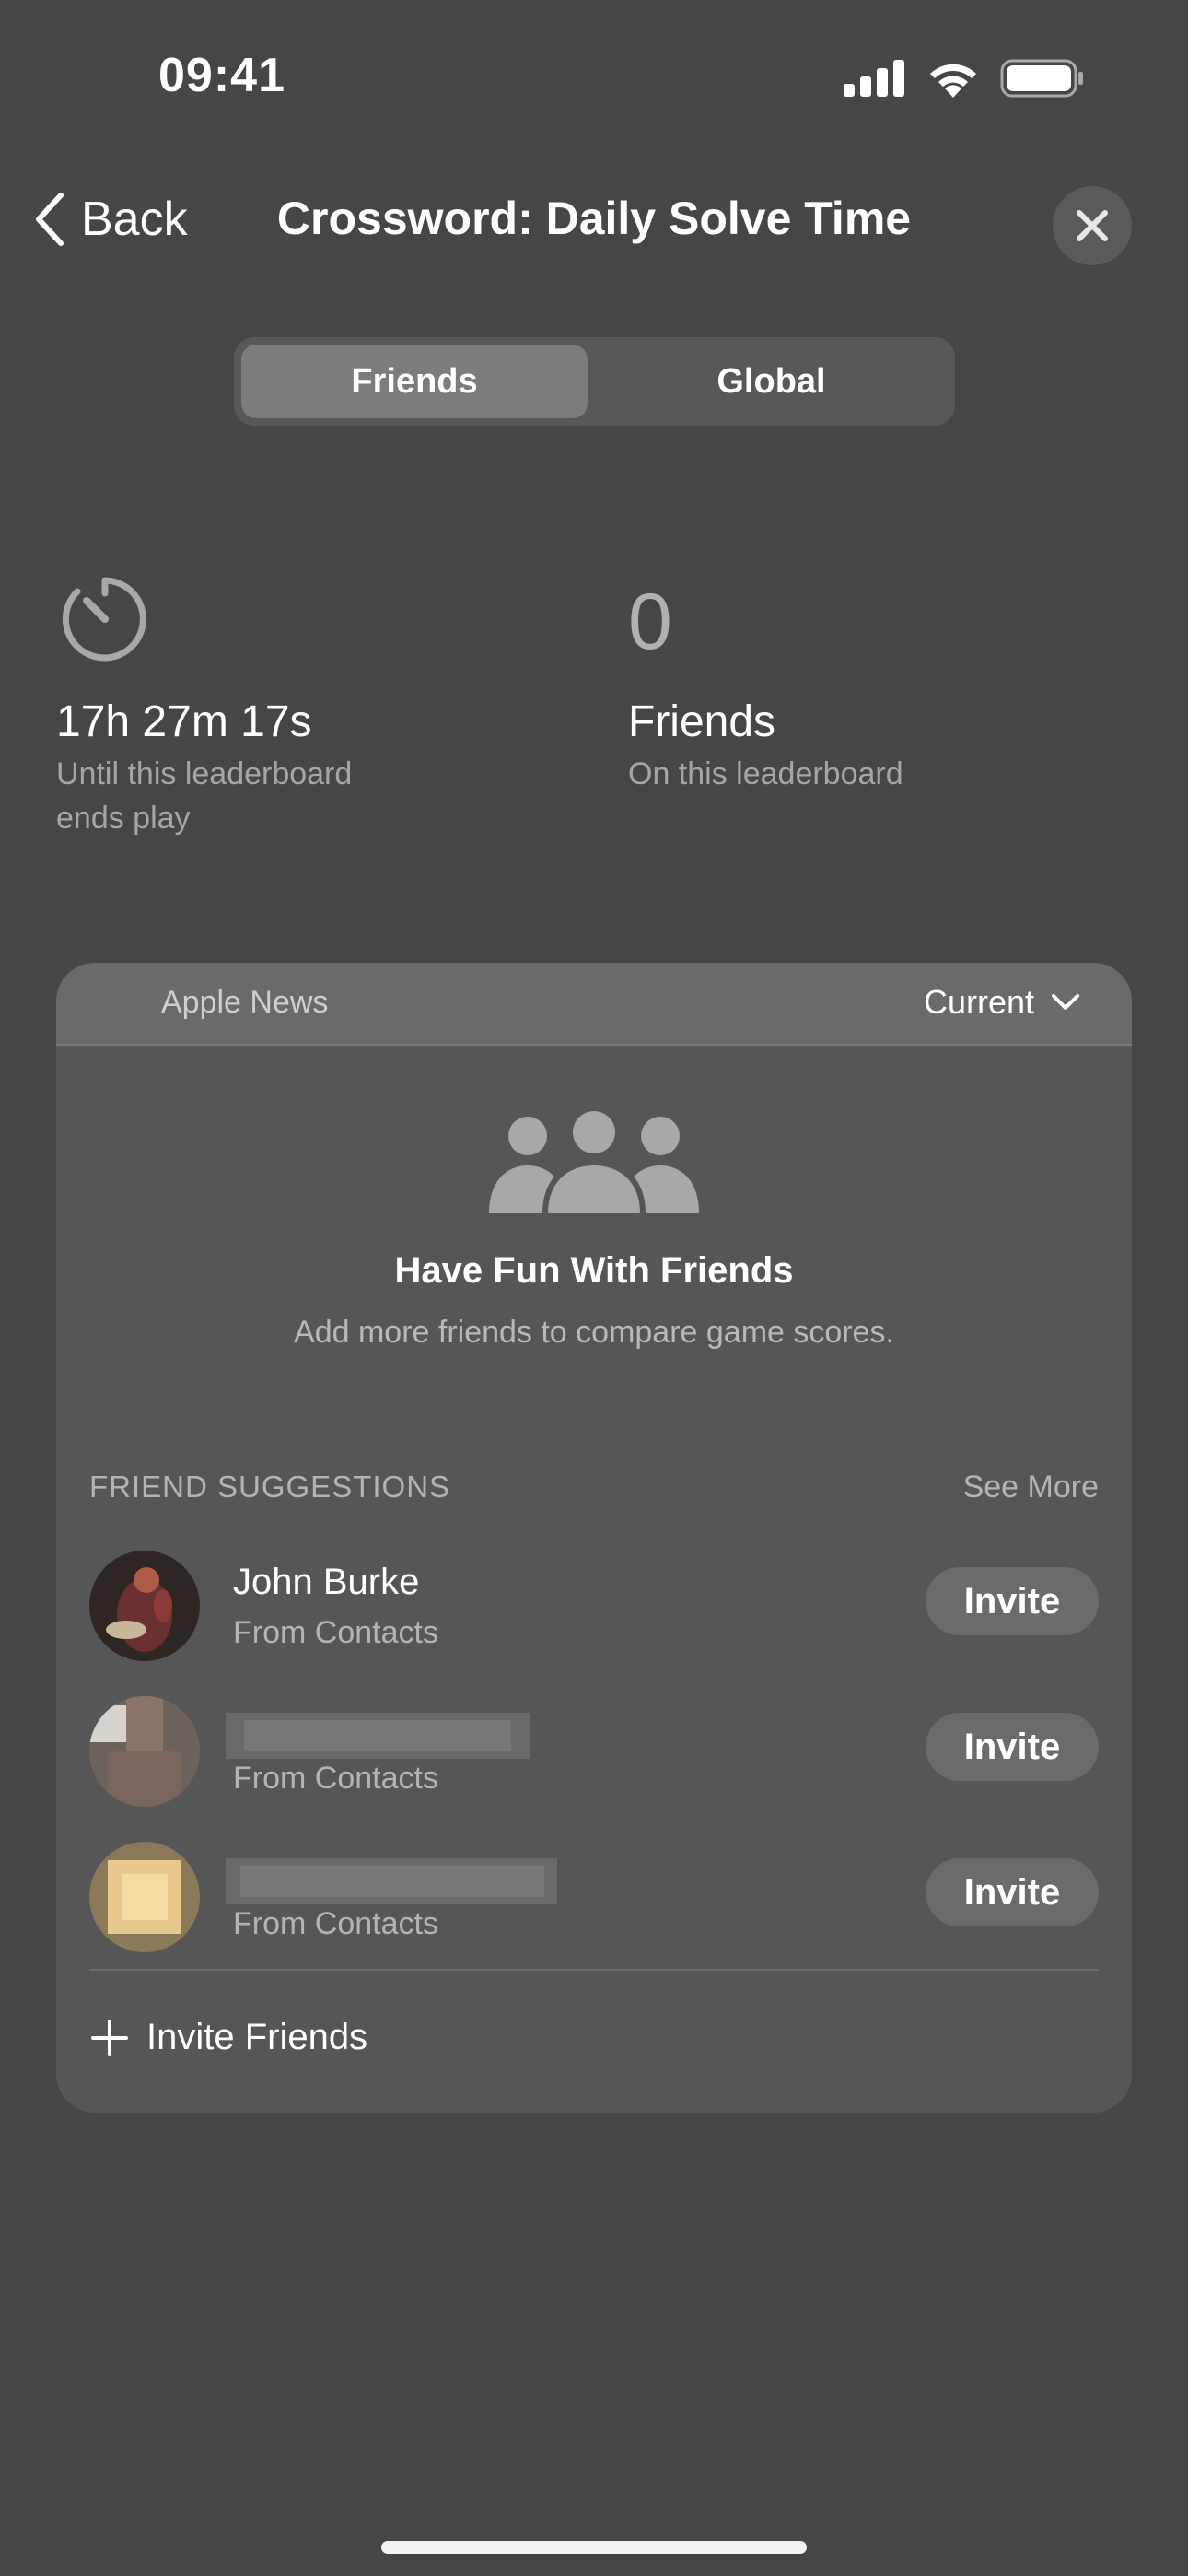  I want to click on period-label: Current, so click(979, 1002).